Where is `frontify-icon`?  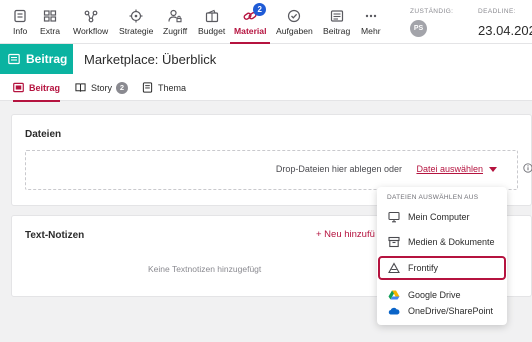
frontify-icon is located at coordinates (394, 268).